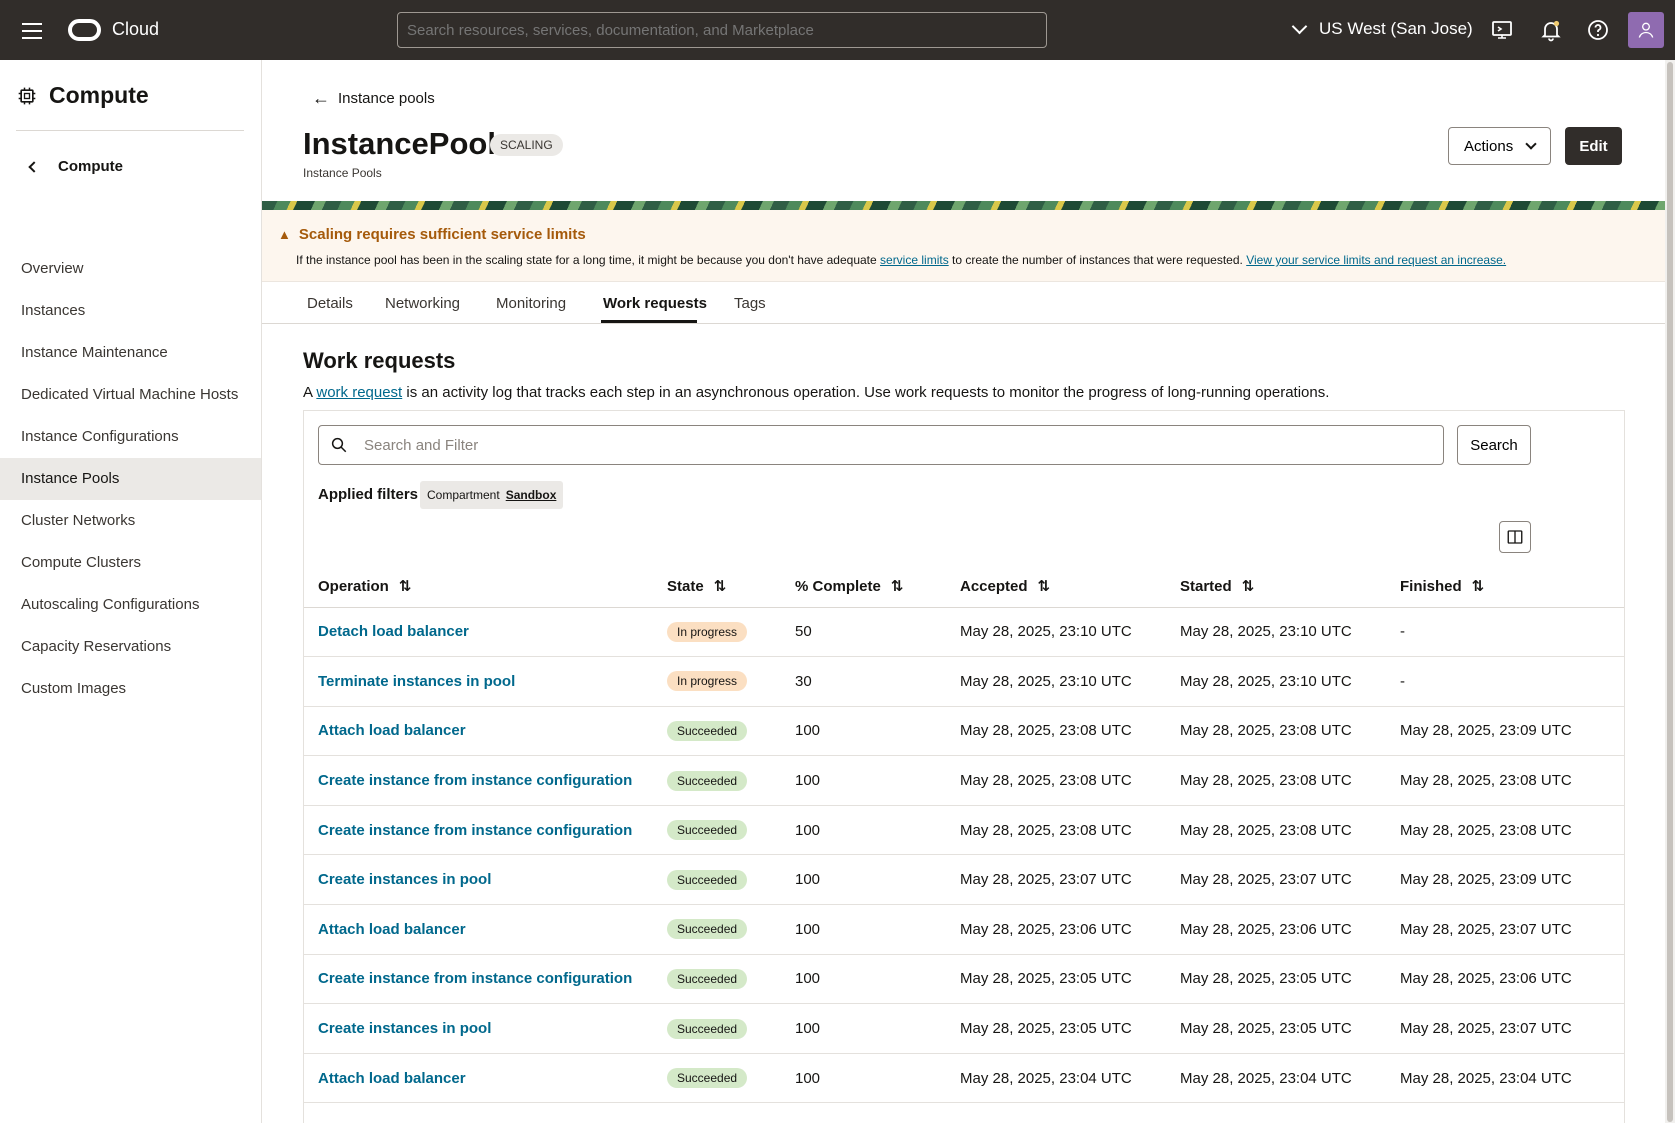 The width and height of the screenshot is (1675, 1123). What do you see at coordinates (1494, 445) in the screenshot?
I see `search-button: Search` at bounding box center [1494, 445].